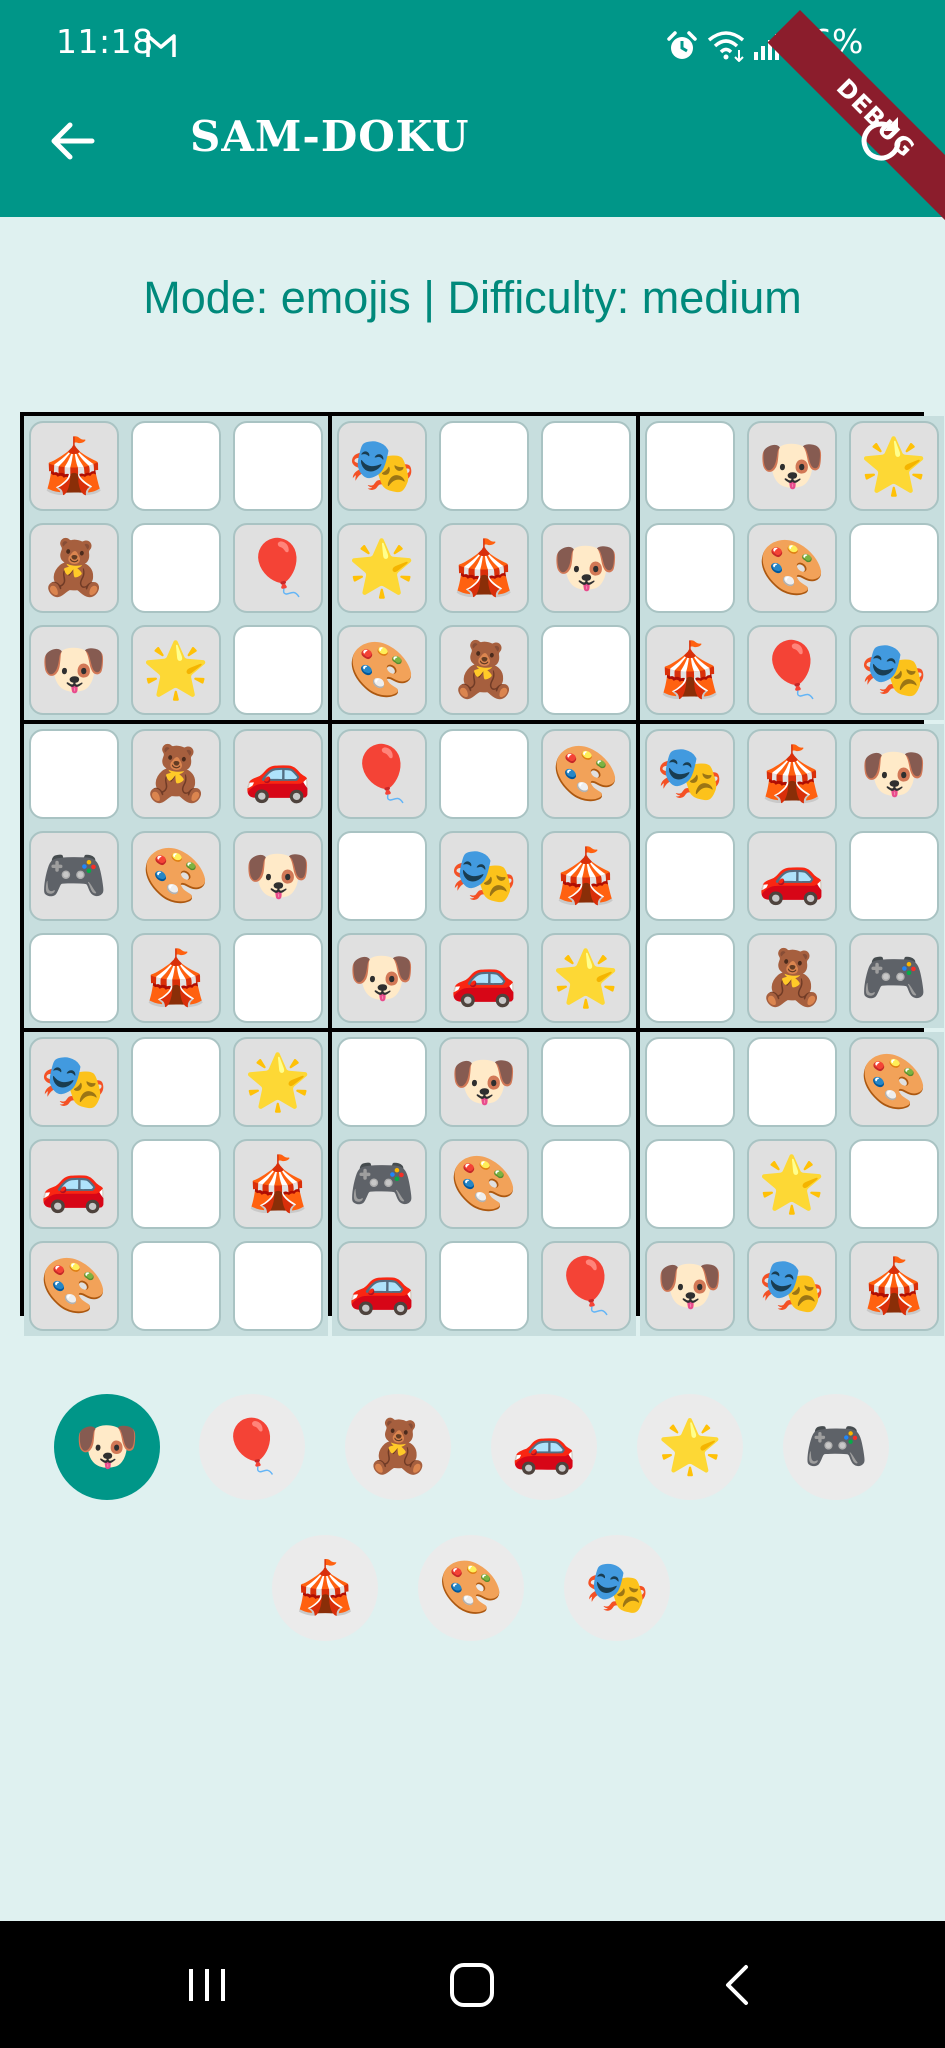 This screenshot has height=2048, width=945. Describe the element at coordinates (398, 1447) in the screenshot. I see `palette-teddy-bear-button: 🧸` at that location.